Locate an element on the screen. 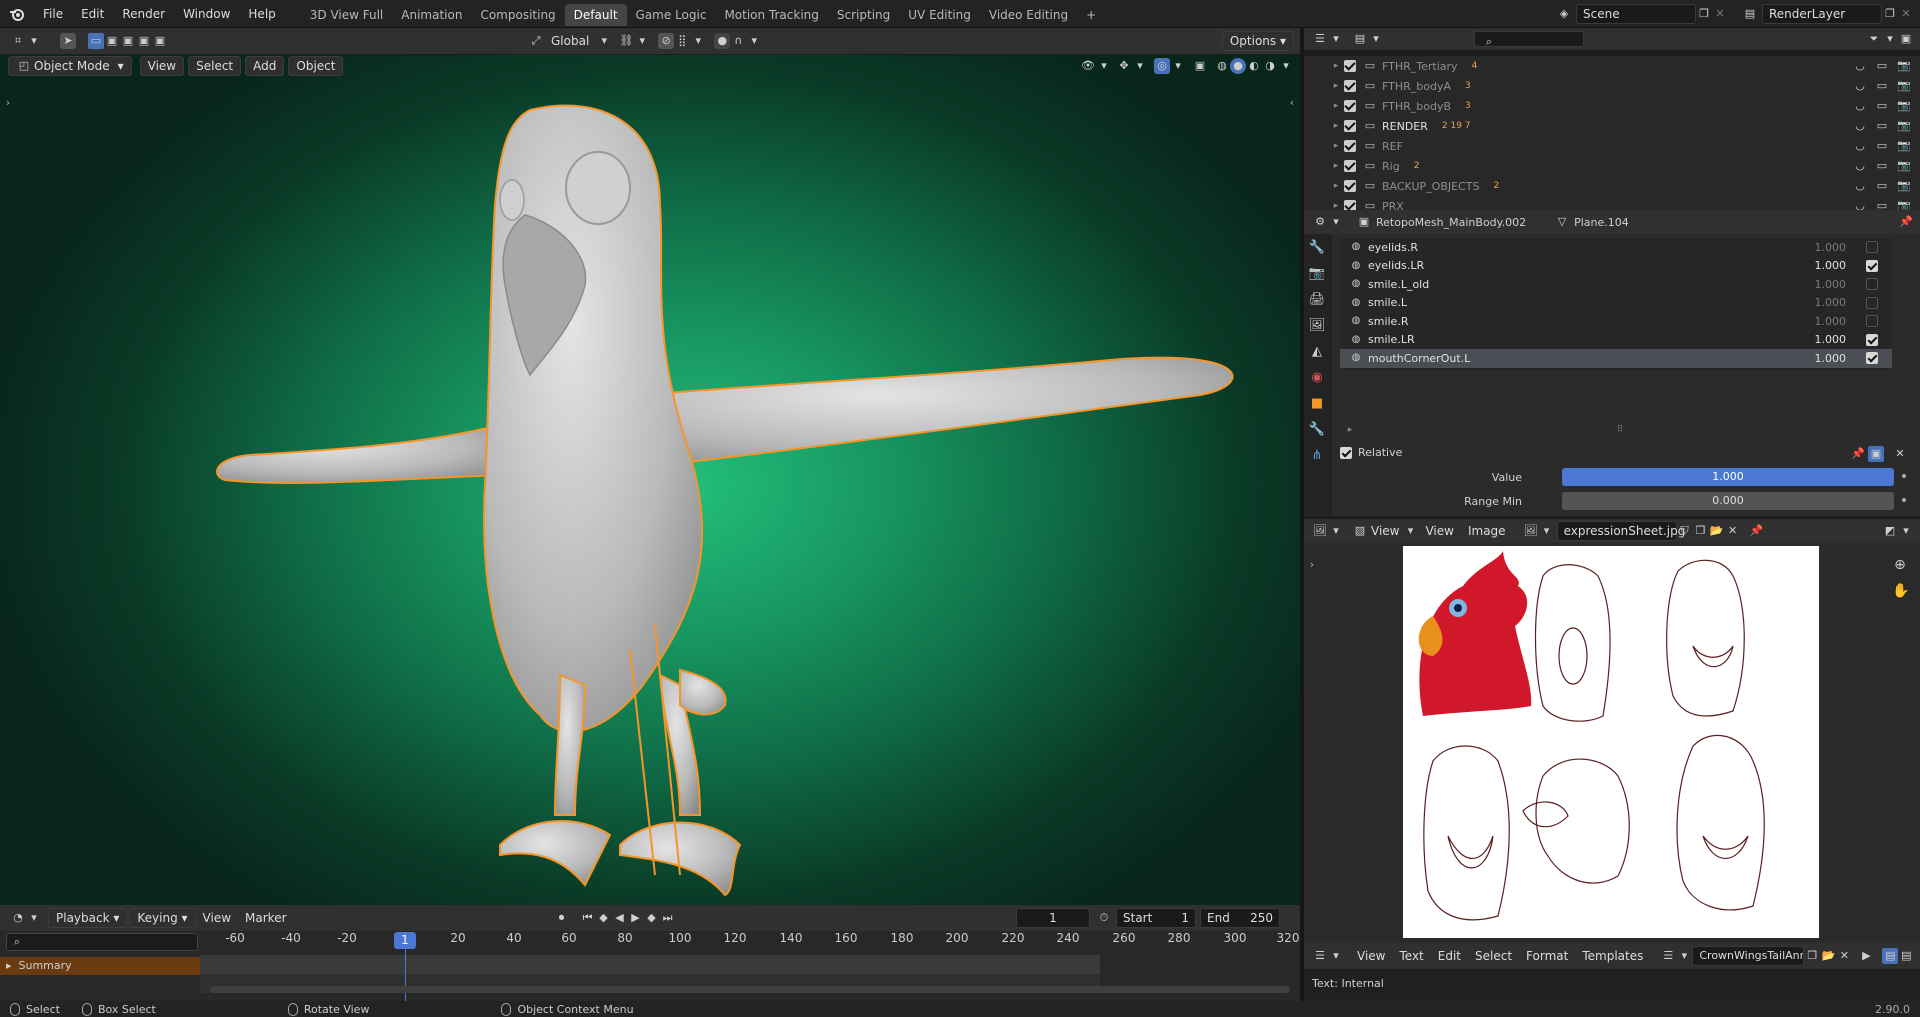 Image resolution: width=1920 pixels, height=1017 pixels. jump-start-icon: ⏮ is located at coordinates (588, 918).